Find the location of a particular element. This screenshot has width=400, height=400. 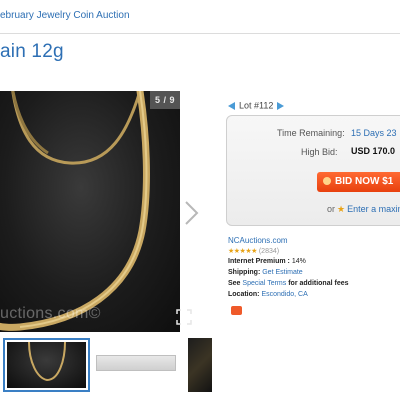

lot-navigation: Lot #112 is located at coordinates (256, 107).